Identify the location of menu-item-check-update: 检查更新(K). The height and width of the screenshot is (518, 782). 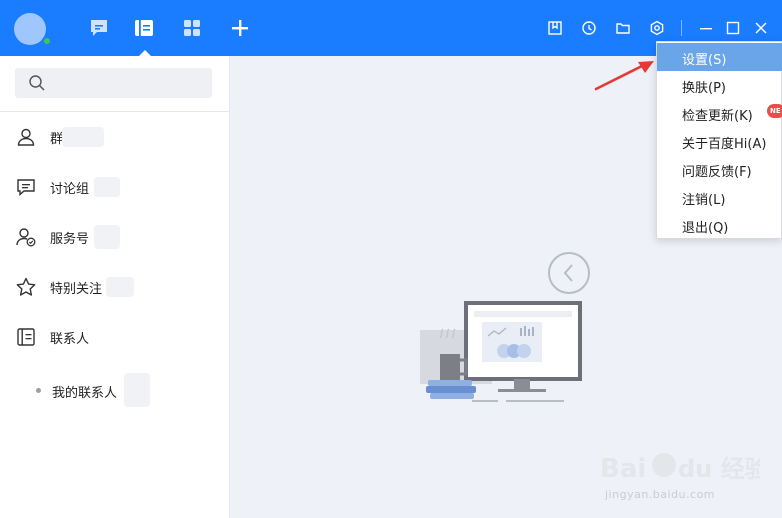
(719, 113).